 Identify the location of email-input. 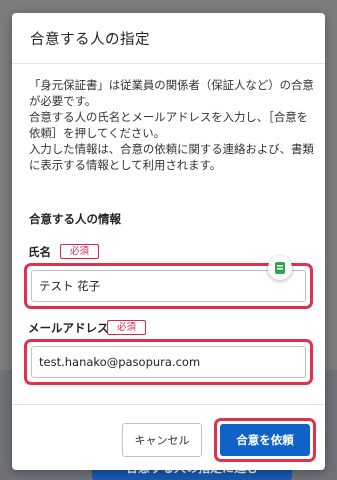
(168, 362).